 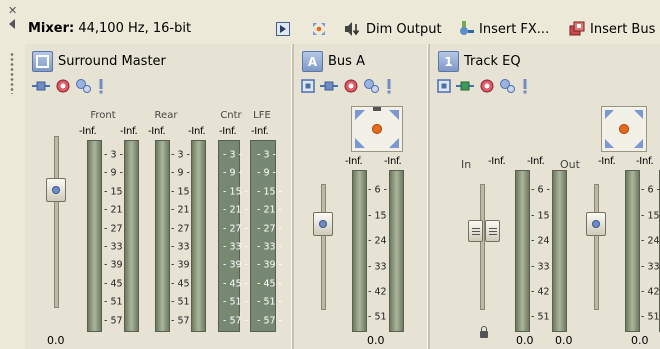 What do you see at coordinates (475, 231) in the screenshot?
I see `input-fader-left-handle` at bounding box center [475, 231].